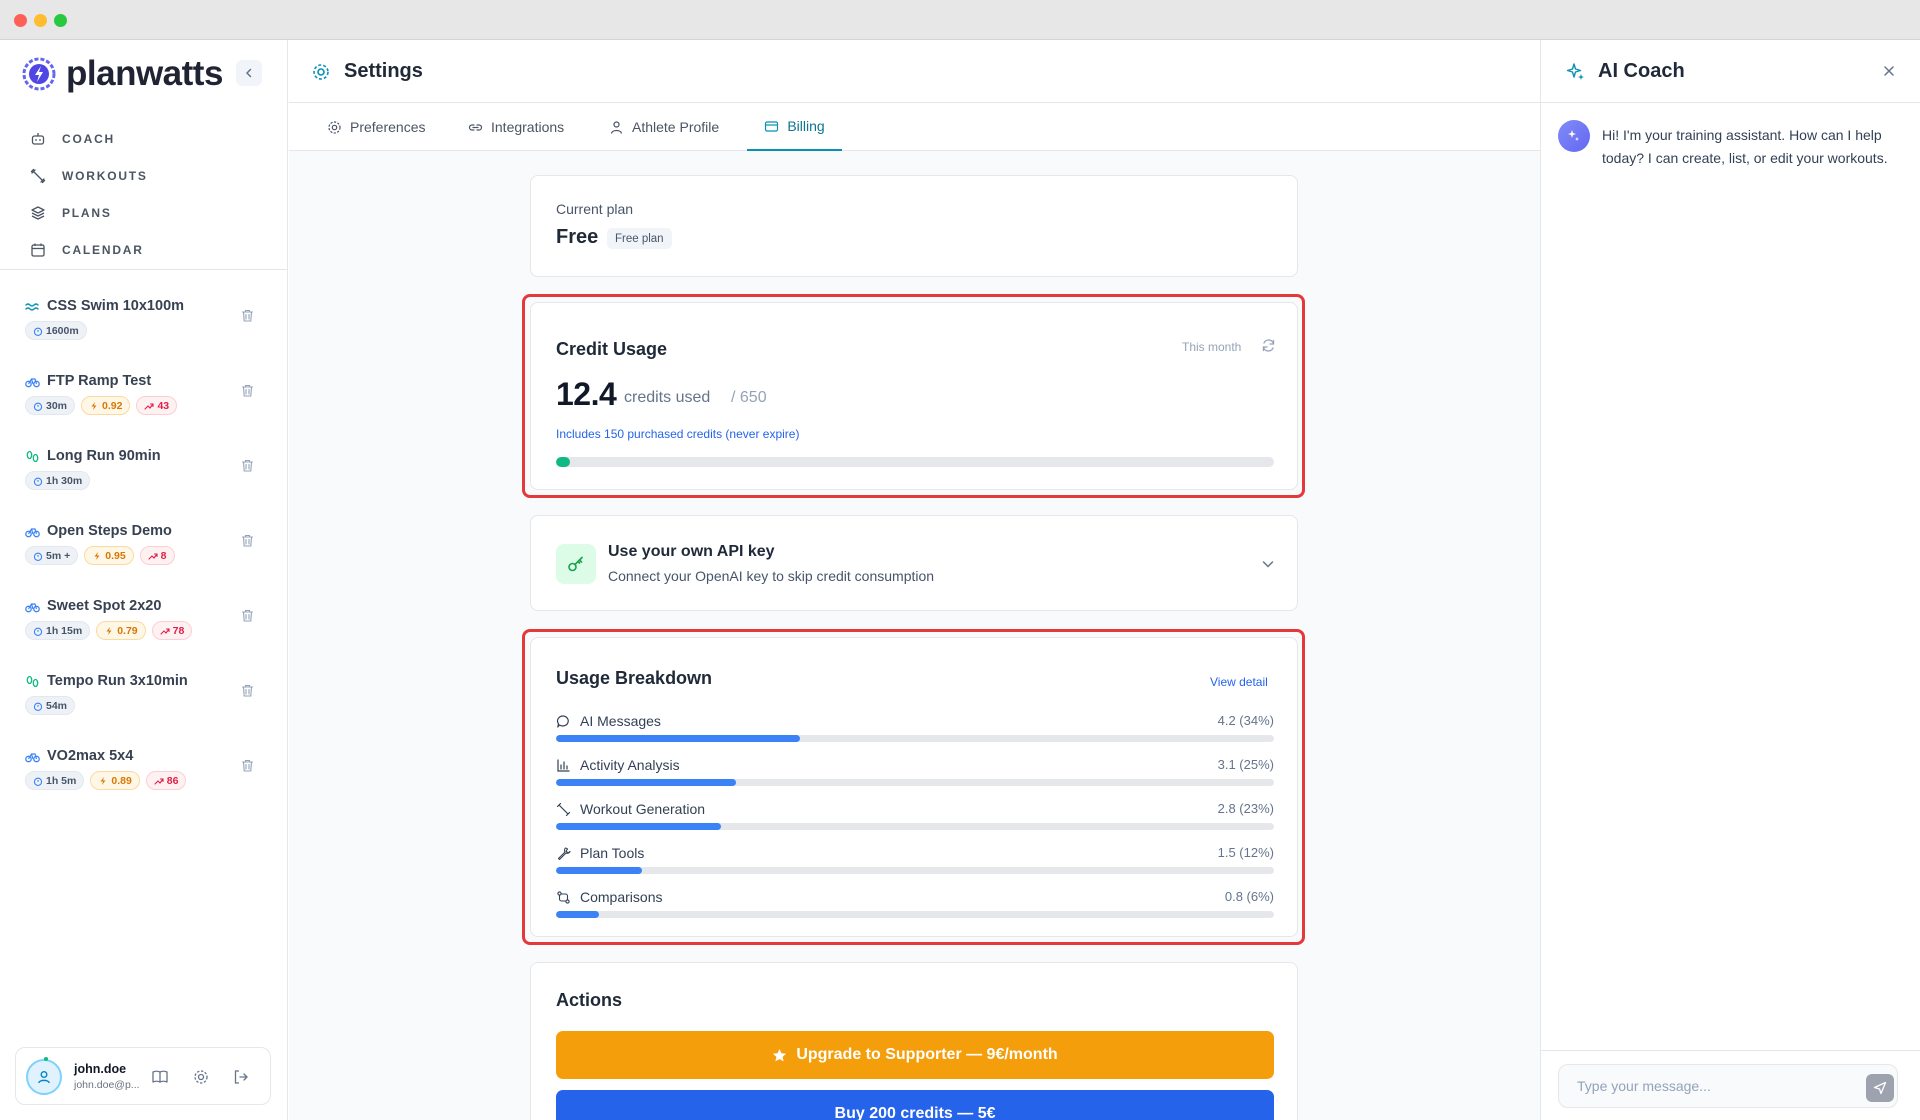 This screenshot has width=1920, height=1120. What do you see at coordinates (144, 783) in the screenshot?
I see `workout-item: VO2max 5x4 1h 5m 0.89 86` at bounding box center [144, 783].